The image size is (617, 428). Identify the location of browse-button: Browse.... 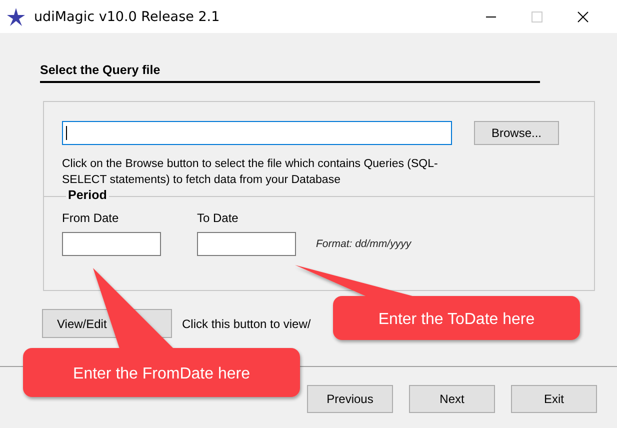
(516, 133).